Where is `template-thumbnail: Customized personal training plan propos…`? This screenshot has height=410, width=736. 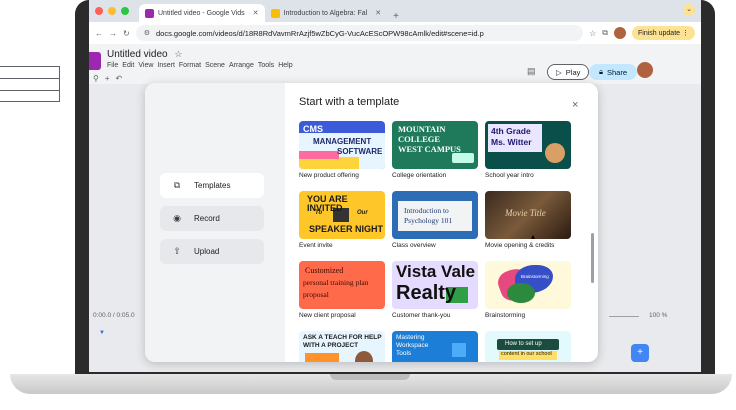 template-thumbnail: Customized personal training plan propos… is located at coordinates (342, 285).